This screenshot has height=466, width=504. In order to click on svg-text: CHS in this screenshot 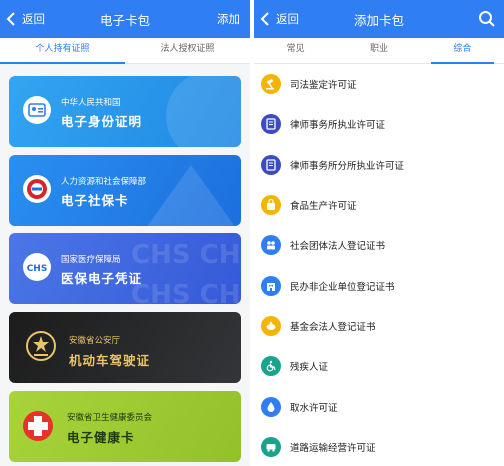, I will do `click(37, 269)`.